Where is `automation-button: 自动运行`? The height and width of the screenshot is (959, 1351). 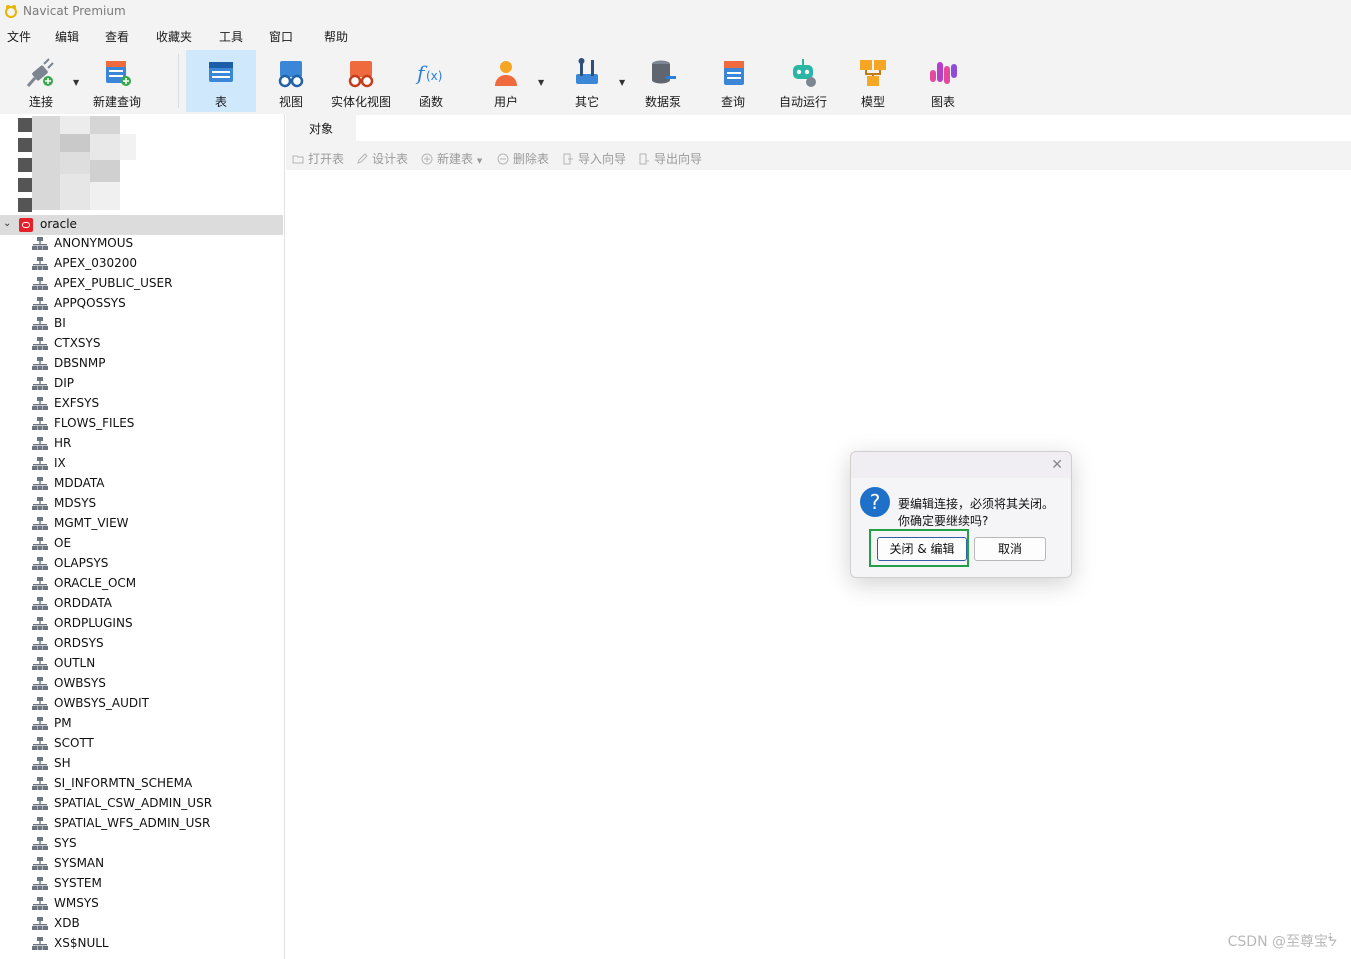
automation-button: 自动运行 is located at coordinates (803, 81).